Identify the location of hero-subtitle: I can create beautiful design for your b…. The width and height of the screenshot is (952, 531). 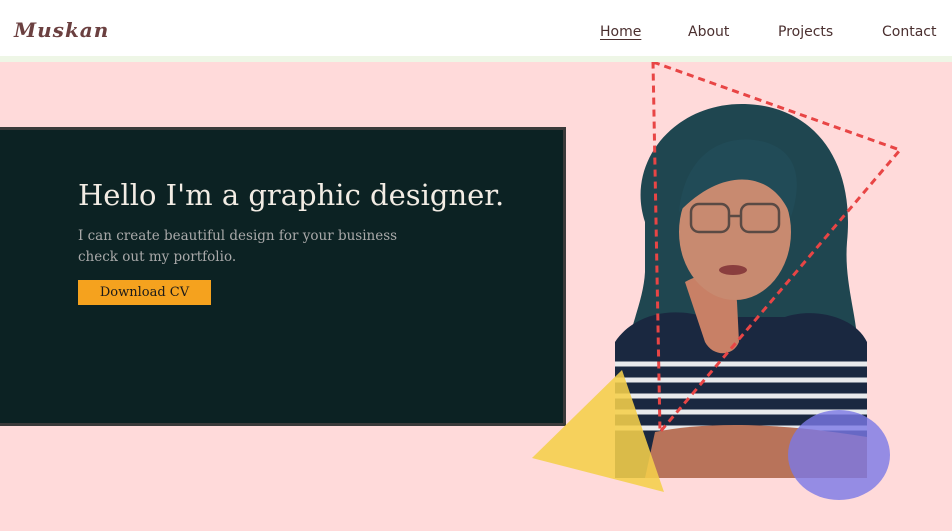
(268, 247).